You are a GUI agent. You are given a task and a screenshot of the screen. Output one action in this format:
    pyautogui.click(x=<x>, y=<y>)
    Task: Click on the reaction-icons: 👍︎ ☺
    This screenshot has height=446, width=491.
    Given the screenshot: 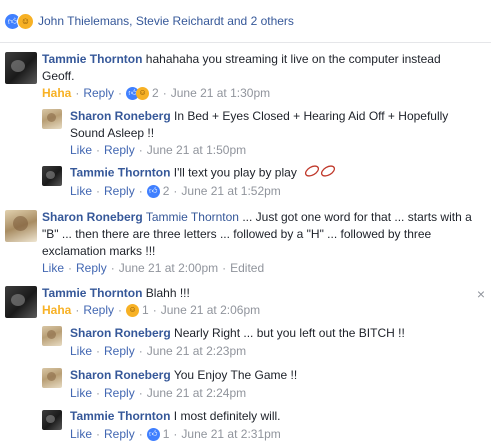 What is the action you would take?
    pyautogui.click(x=19, y=21)
    